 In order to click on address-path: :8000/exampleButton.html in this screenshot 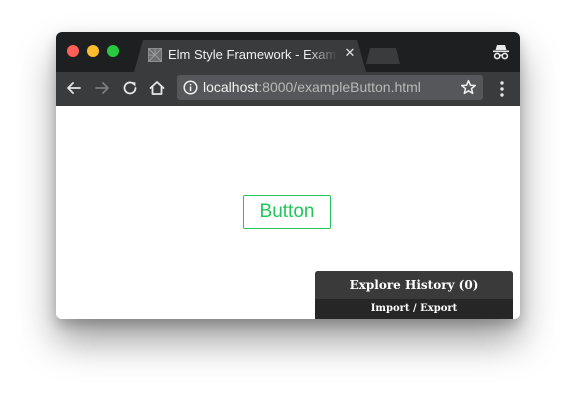, I will do `click(339, 87)`.